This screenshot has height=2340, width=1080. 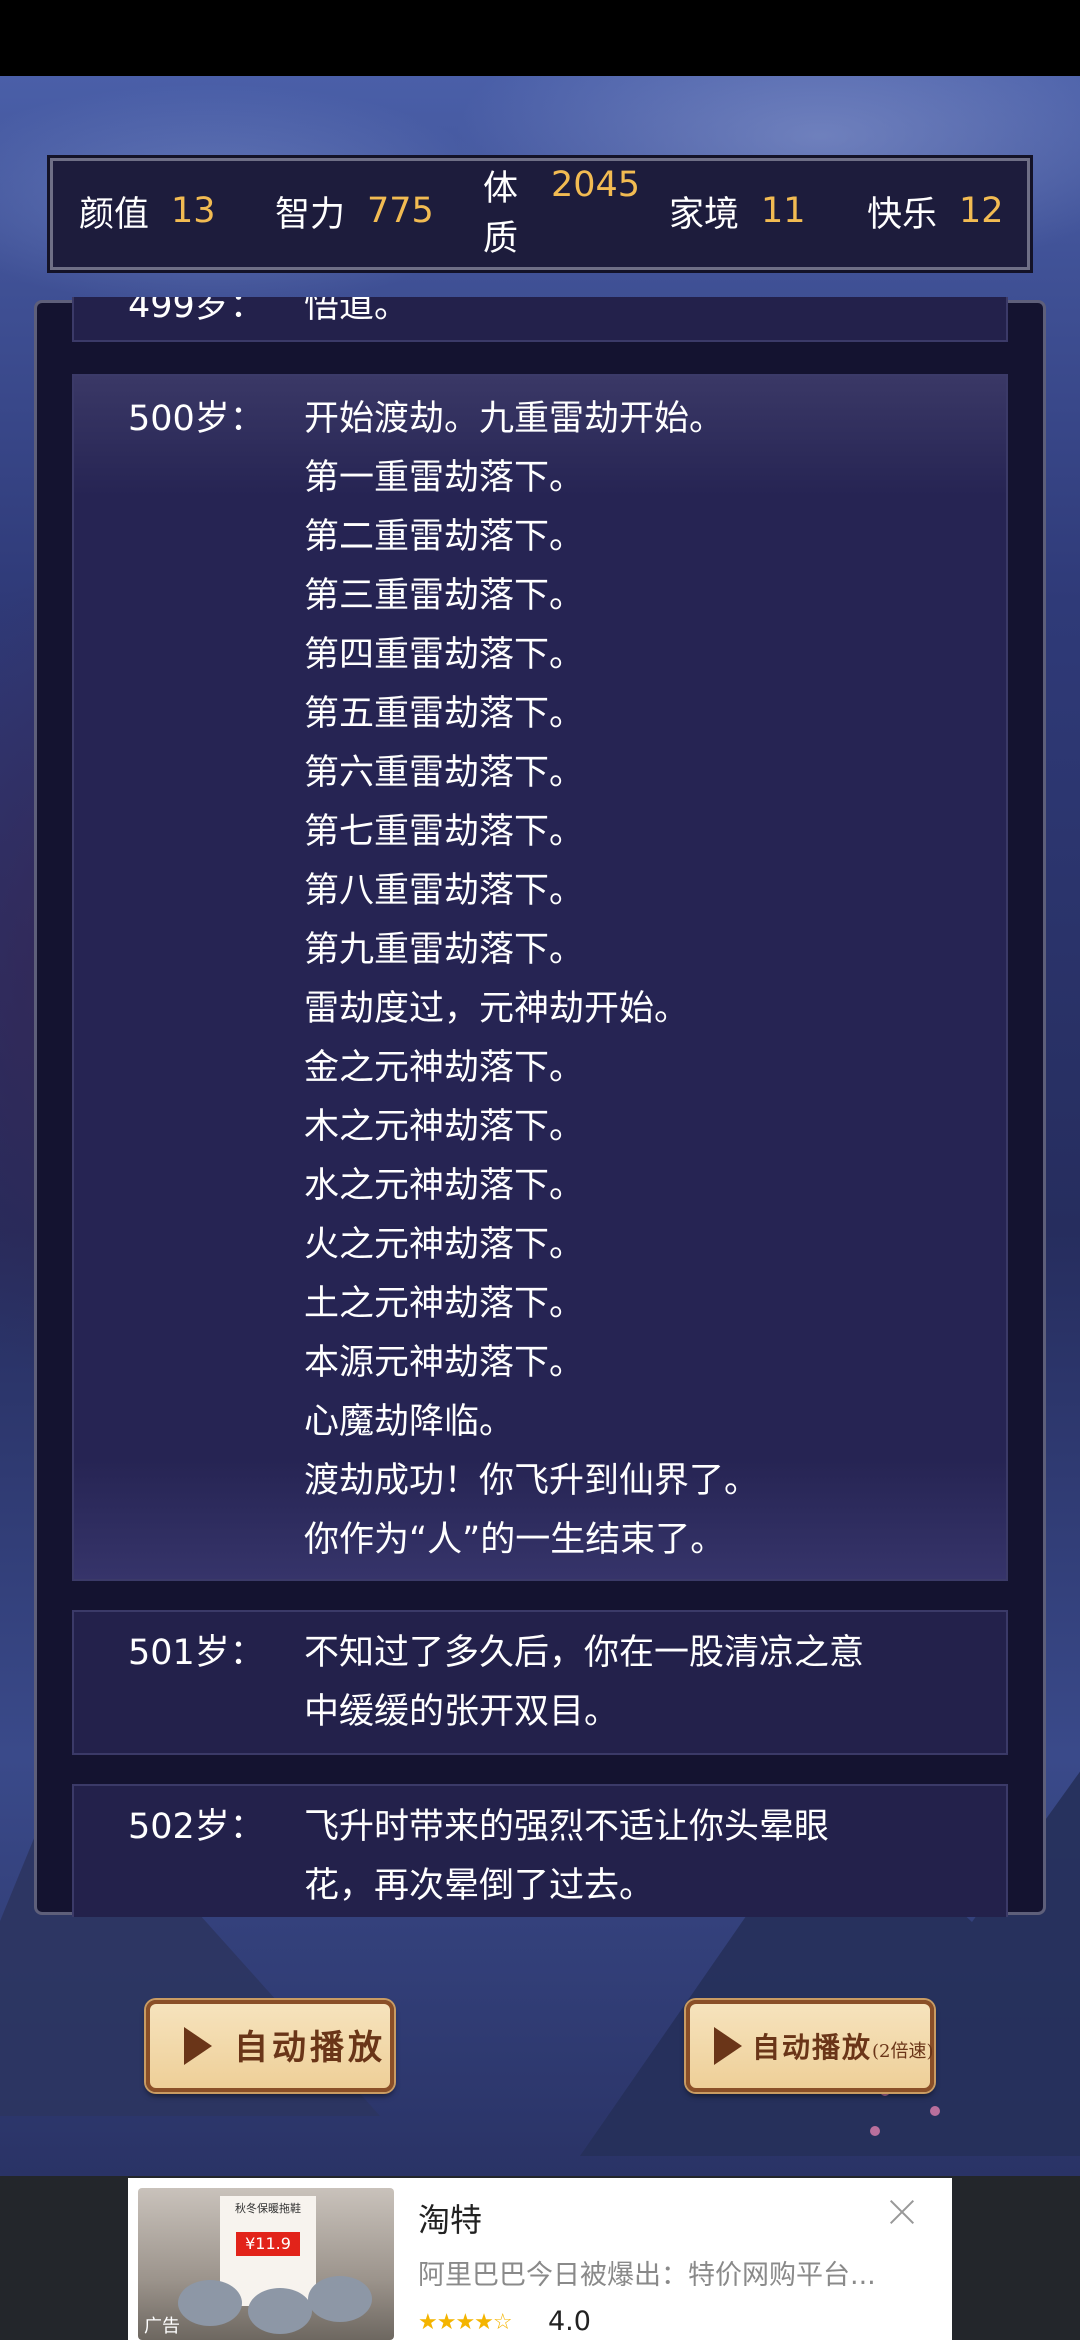 What do you see at coordinates (357, 311) in the screenshot?
I see `log-line: 悟道。` at bounding box center [357, 311].